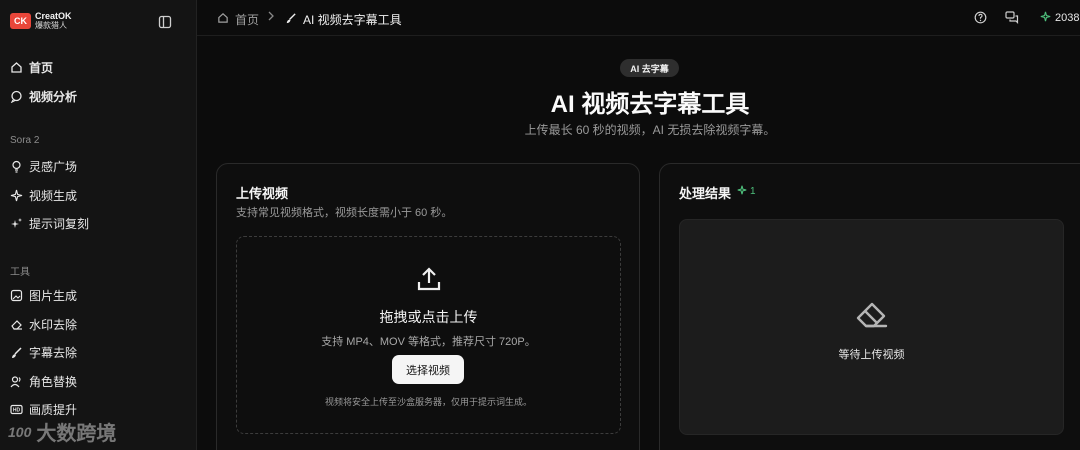 The image size is (1080, 450). I want to click on select-video-button: 选择视频, so click(428, 369).